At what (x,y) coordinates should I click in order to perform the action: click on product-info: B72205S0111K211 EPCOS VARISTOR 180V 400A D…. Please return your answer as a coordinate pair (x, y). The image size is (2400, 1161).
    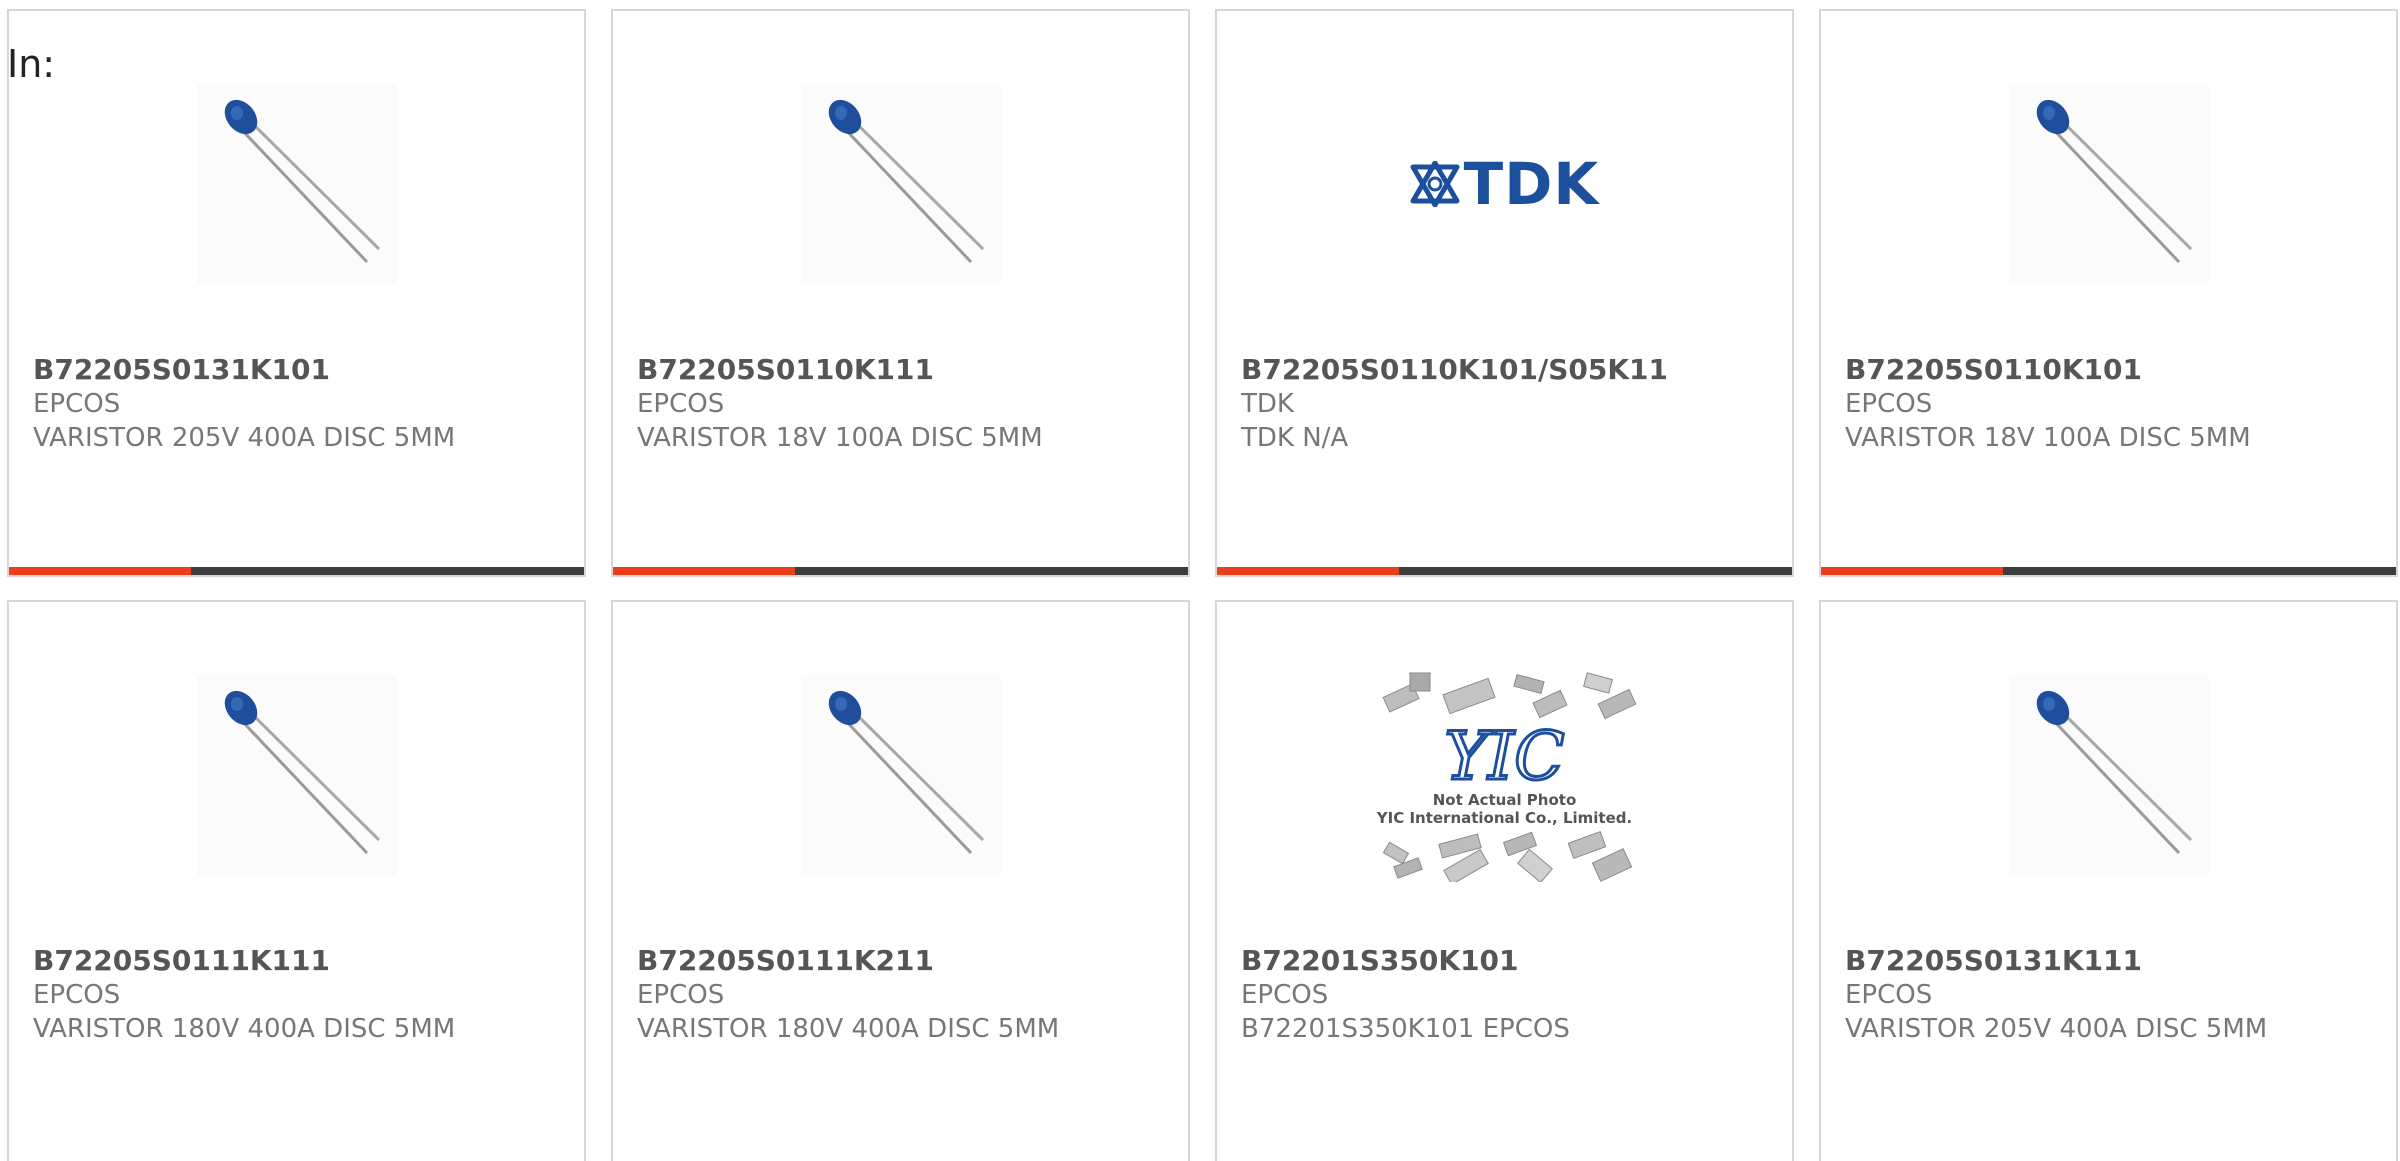
    Looking at the image, I should click on (907, 994).